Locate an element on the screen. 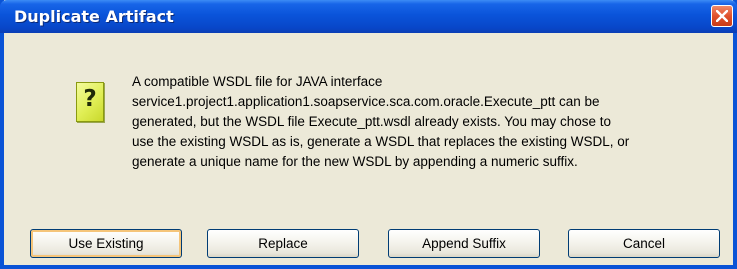  close-button is located at coordinates (722, 16).